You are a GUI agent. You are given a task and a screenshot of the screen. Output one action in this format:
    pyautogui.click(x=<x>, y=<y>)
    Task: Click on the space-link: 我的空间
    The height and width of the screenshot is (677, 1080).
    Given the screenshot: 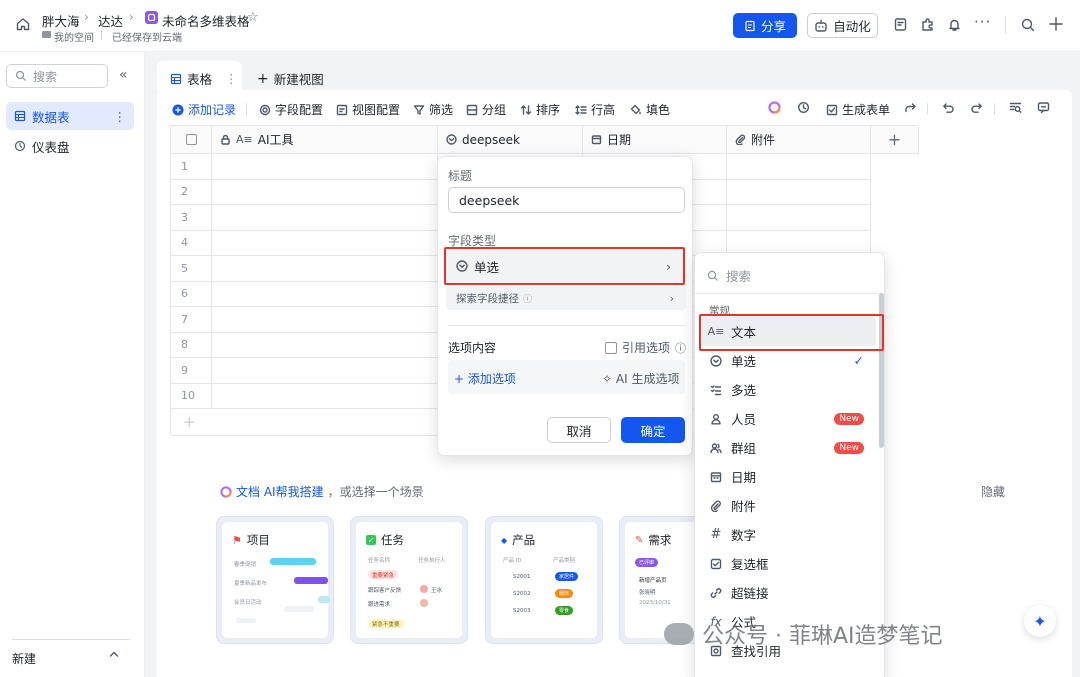 What is the action you would take?
    pyautogui.click(x=74, y=36)
    